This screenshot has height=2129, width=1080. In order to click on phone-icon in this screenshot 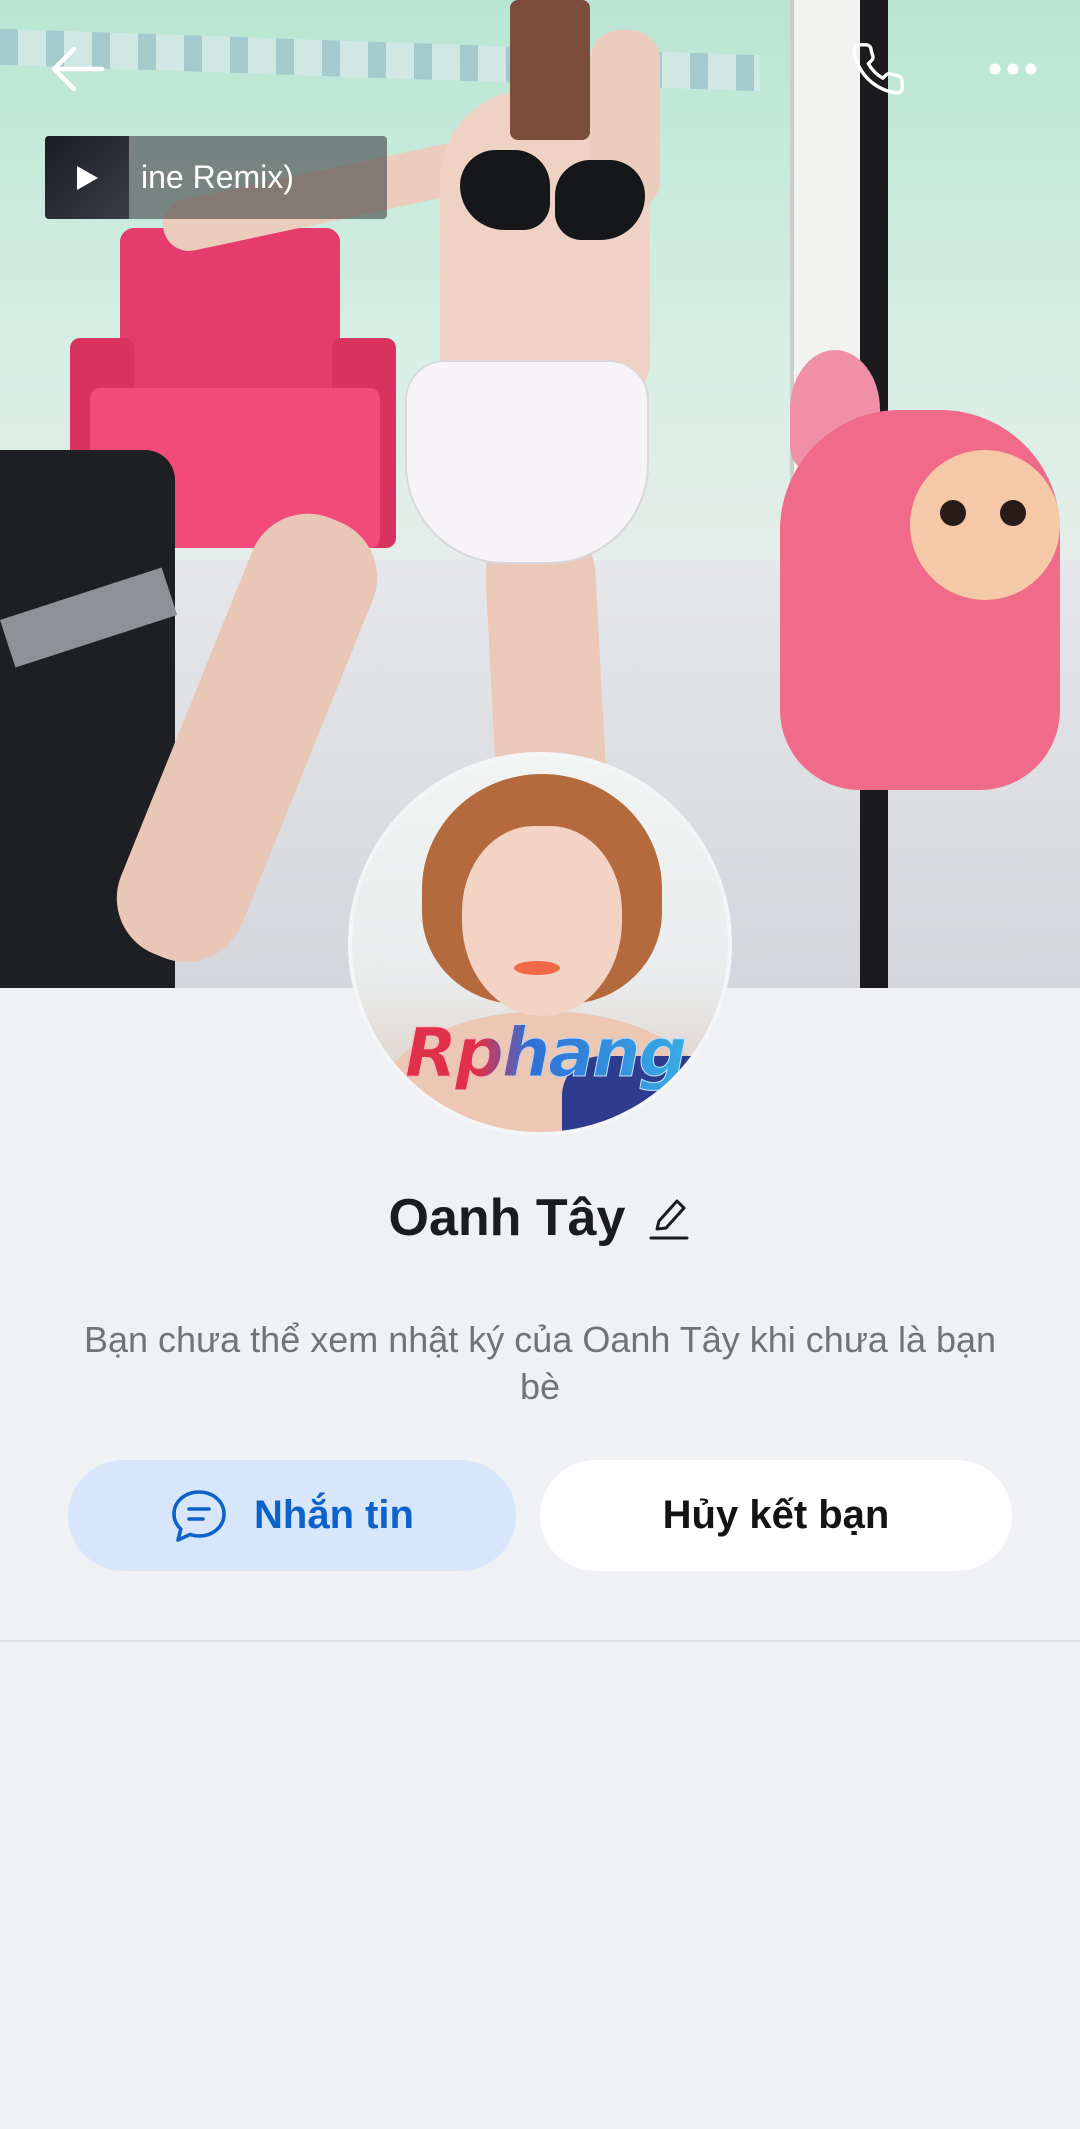, I will do `click(878, 69)`.